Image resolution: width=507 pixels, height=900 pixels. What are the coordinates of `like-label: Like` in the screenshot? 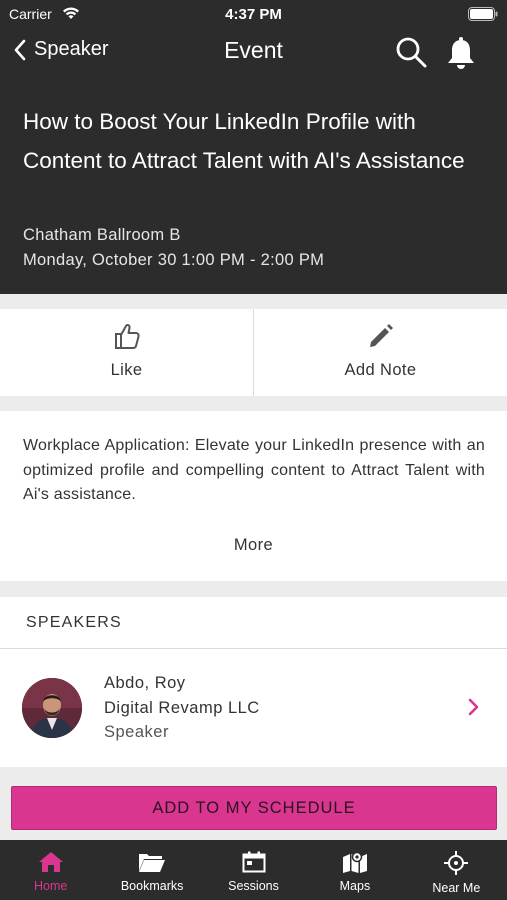 It's located at (126, 370).